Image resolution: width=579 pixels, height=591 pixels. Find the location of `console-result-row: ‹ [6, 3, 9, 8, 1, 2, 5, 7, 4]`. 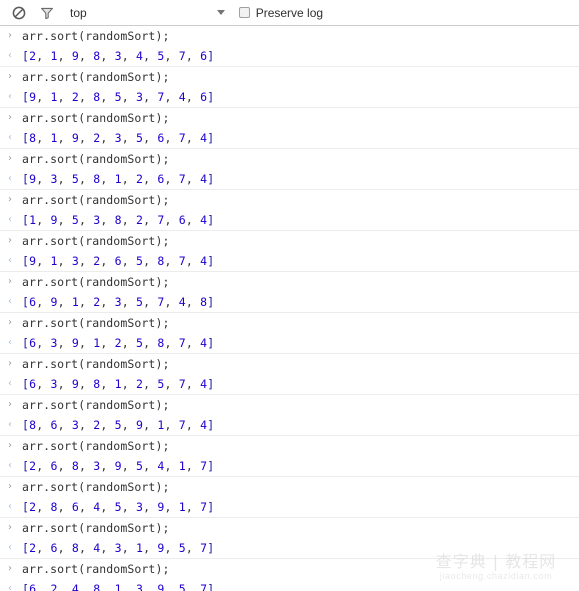

console-result-row: ‹ [6, 3, 9, 8, 1, 2, 5, 7, 4] is located at coordinates (289, 384).